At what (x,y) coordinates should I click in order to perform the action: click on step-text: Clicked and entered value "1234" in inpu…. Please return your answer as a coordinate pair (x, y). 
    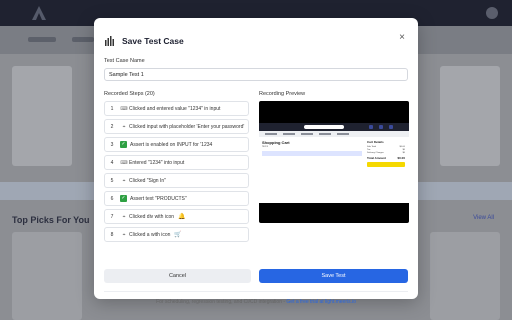
    Looking at the image, I should click on (175, 108).